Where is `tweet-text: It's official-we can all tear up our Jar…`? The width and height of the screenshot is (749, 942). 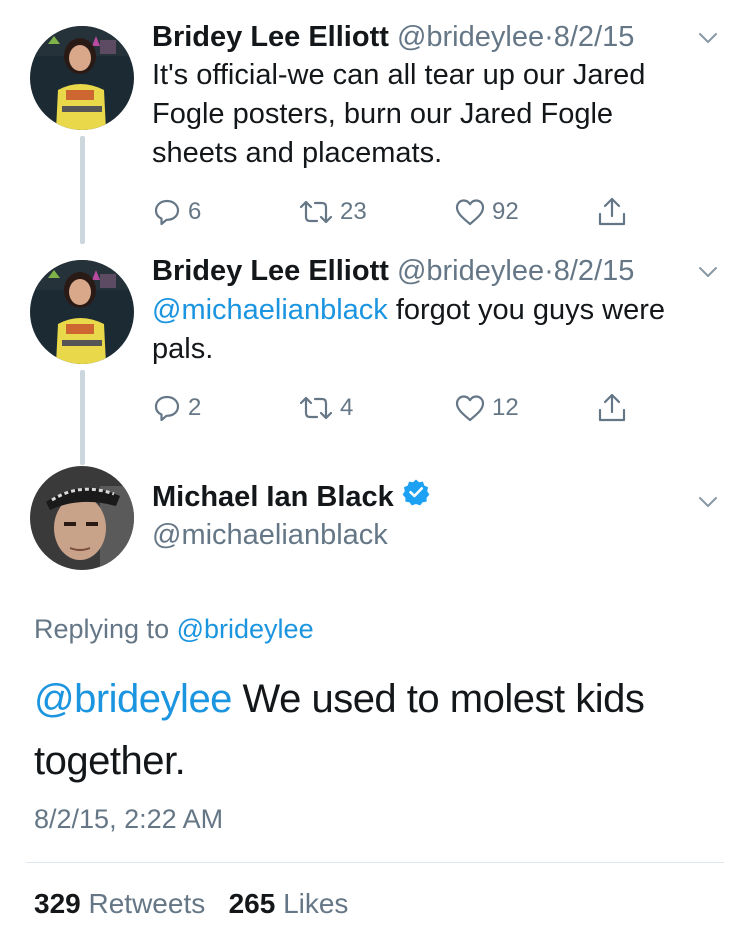
tweet-text: It's official-we can all tear up our Jar… is located at coordinates (439, 114).